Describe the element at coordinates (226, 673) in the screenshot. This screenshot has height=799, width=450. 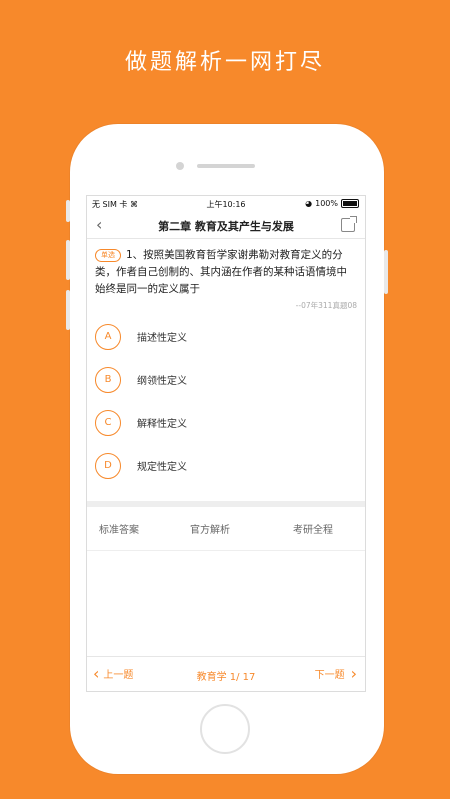
I see `bottom-navigation: ‹ 上一题 教育学 1/ 17 下一题 ›` at that location.